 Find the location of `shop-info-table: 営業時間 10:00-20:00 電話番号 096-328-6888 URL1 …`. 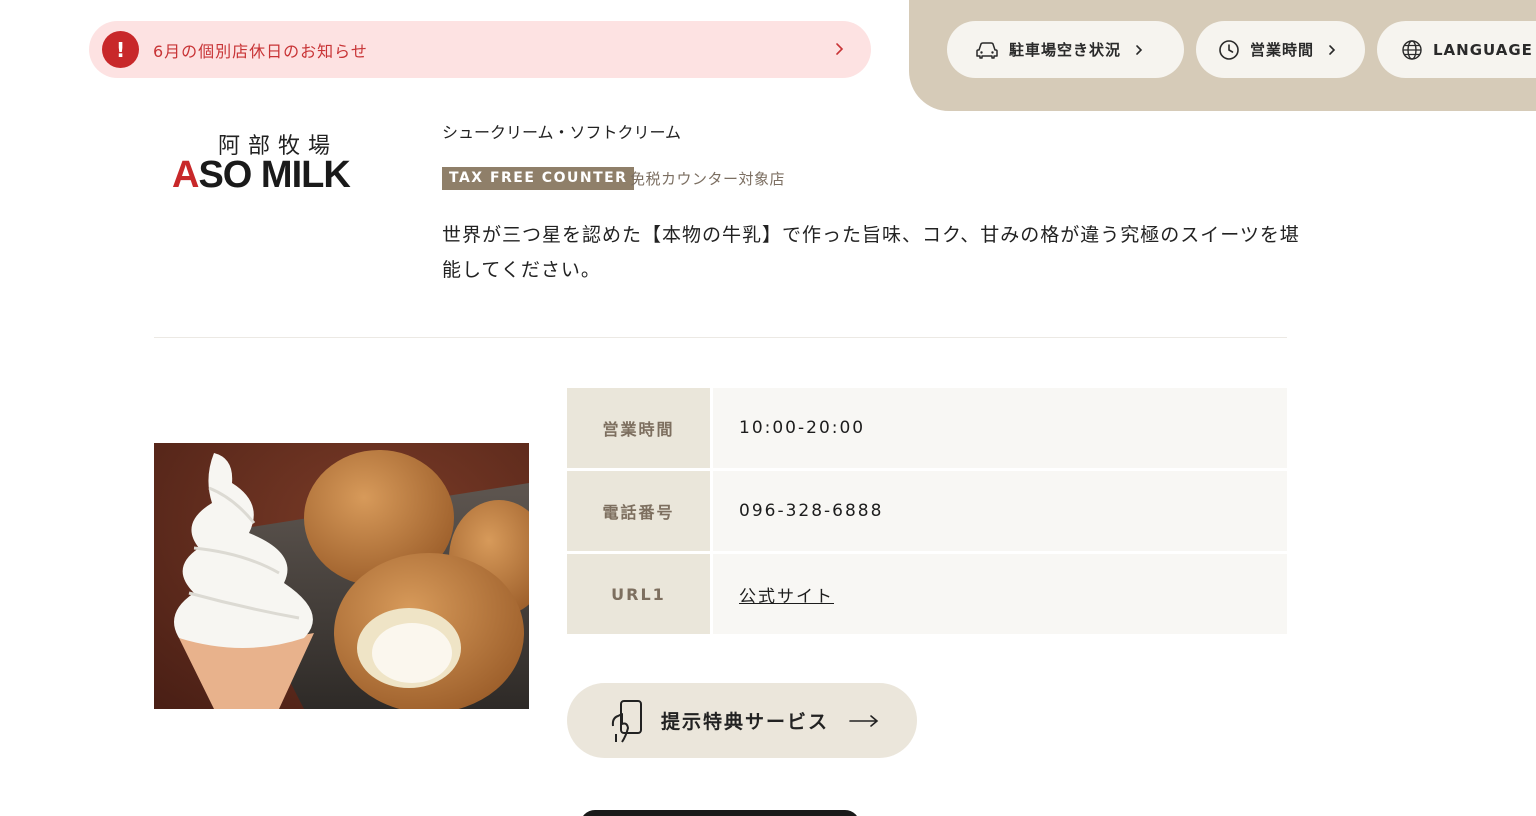

shop-info-table: 営業時間 10:00-20:00 電話番号 096-328-6888 URL1 … is located at coordinates (927, 512).